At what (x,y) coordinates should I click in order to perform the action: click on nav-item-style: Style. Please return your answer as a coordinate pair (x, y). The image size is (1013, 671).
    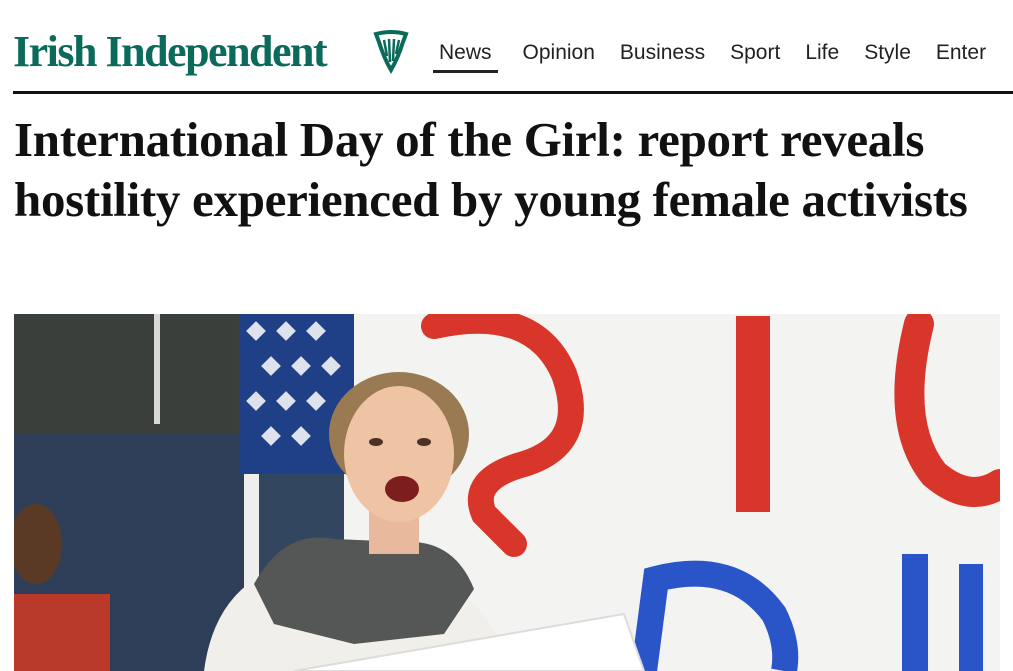
    Looking at the image, I should click on (887, 53).